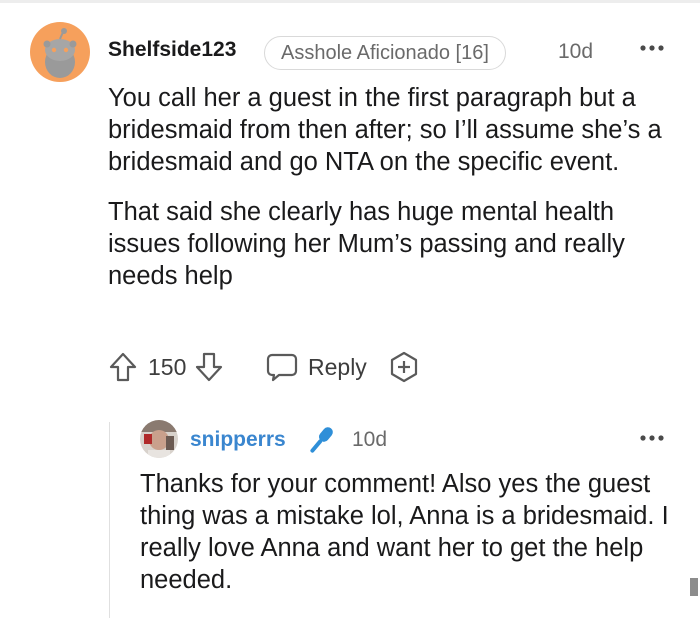 The width and height of the screenshot is (700, 619). I want to click on reply-label: Reply, so click(337, 366).